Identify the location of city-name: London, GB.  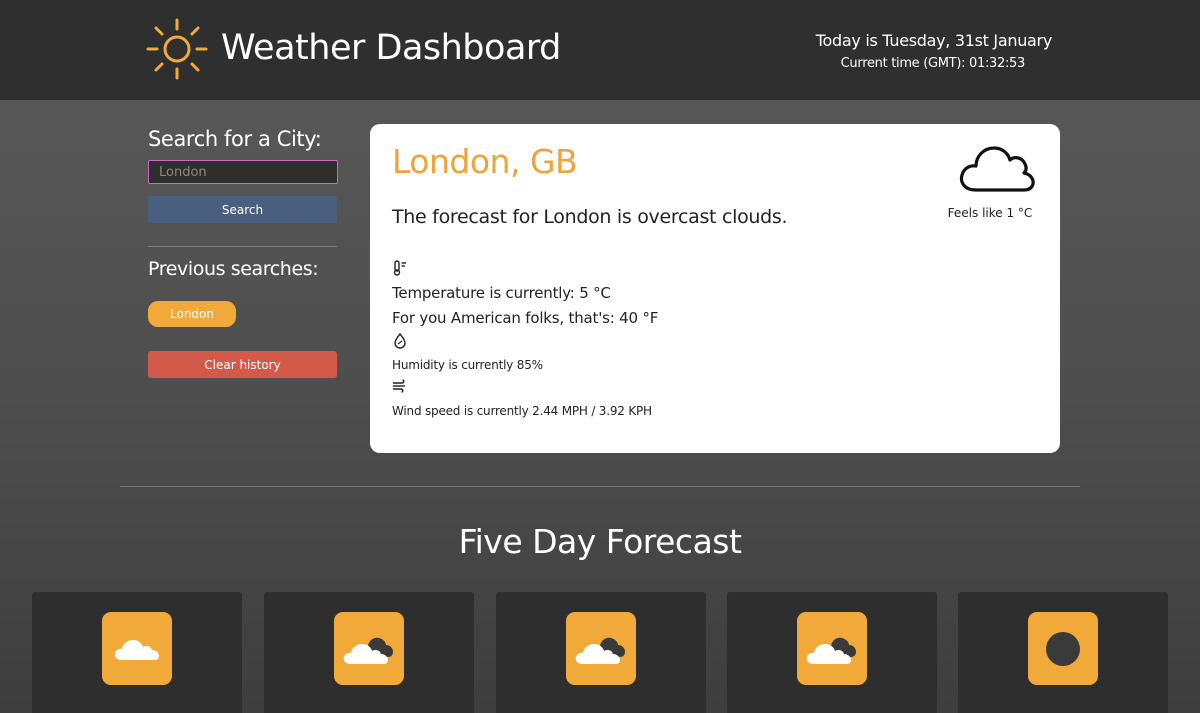
(485, 161).